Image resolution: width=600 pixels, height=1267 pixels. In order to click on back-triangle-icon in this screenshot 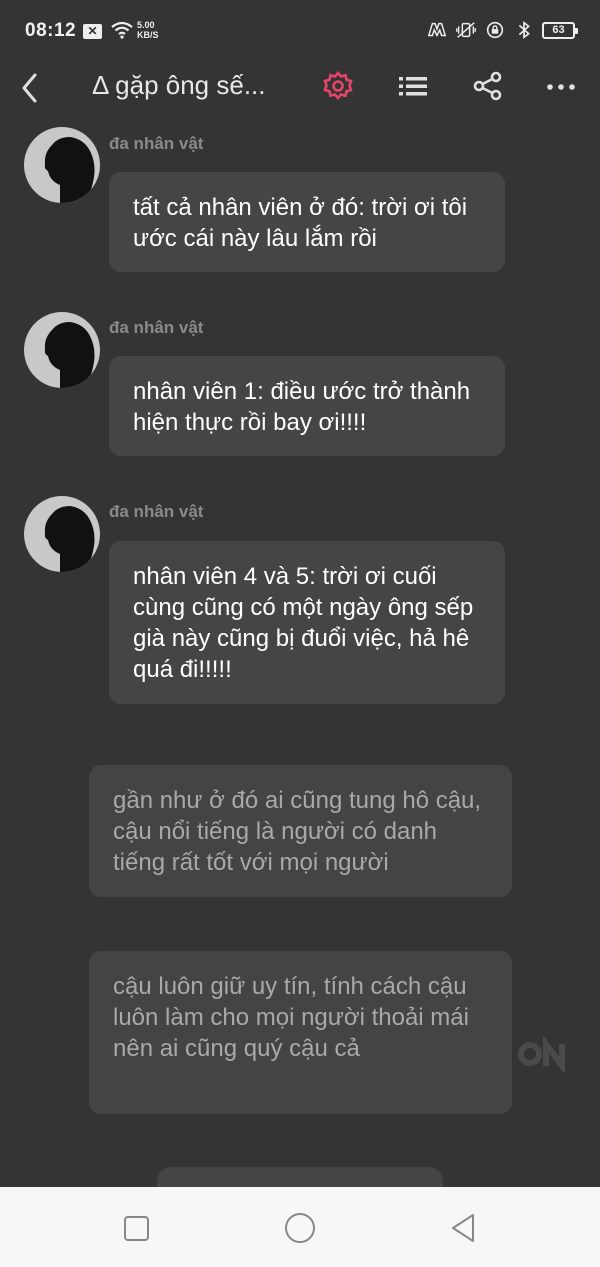, I will do `click(463, 1228)`.